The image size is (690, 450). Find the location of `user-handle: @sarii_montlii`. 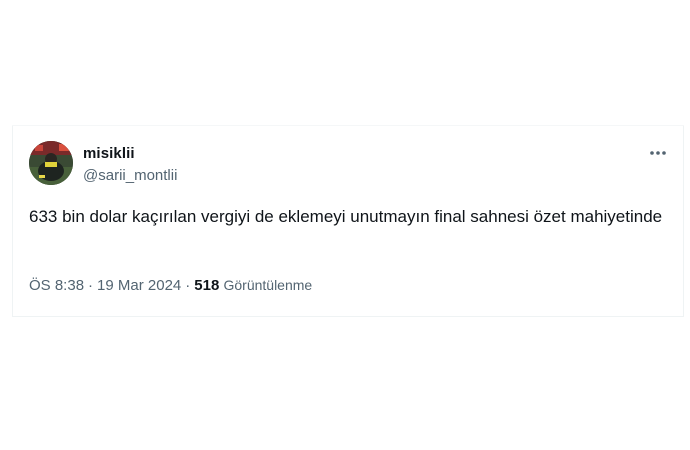

user-handle: @sarii_montlii is located at coordinates (130, 175).